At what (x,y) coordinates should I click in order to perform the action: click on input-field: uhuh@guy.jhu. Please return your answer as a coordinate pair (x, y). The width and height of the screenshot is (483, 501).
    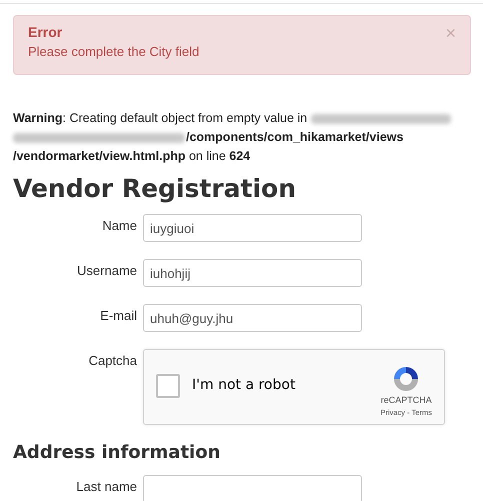
    Looking at the image, I should click on (252, 318).